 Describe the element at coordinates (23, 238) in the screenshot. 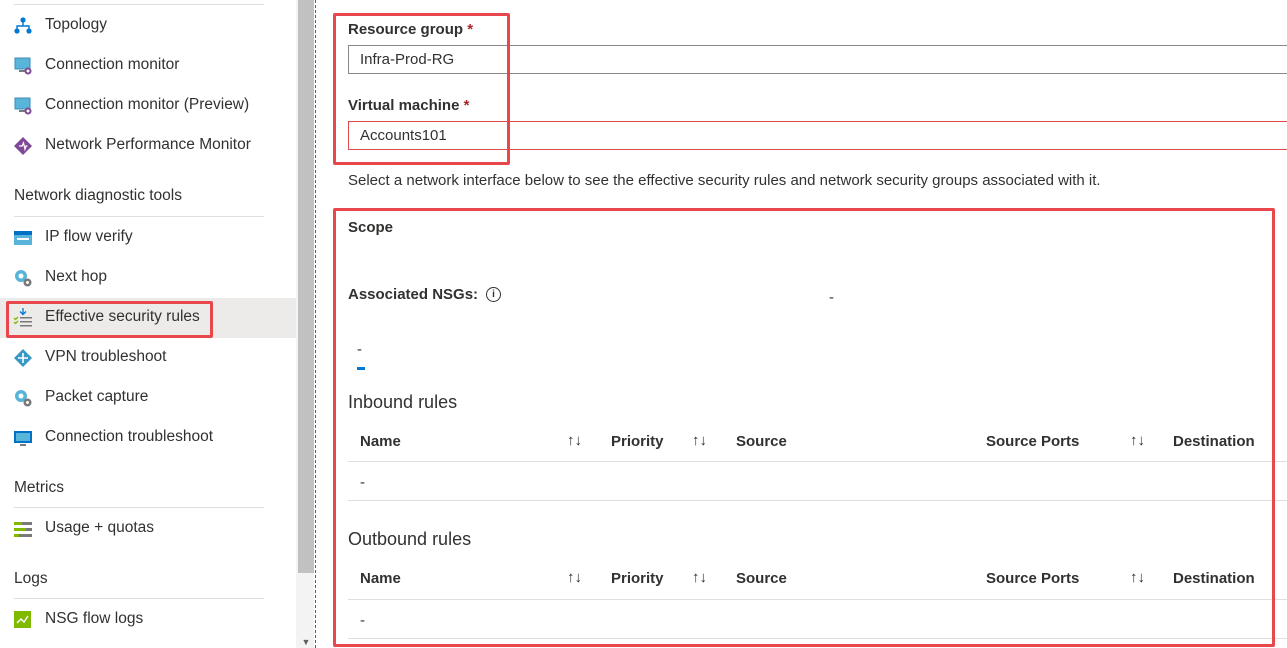

I see `ip-flow-verify-icon` at that location.